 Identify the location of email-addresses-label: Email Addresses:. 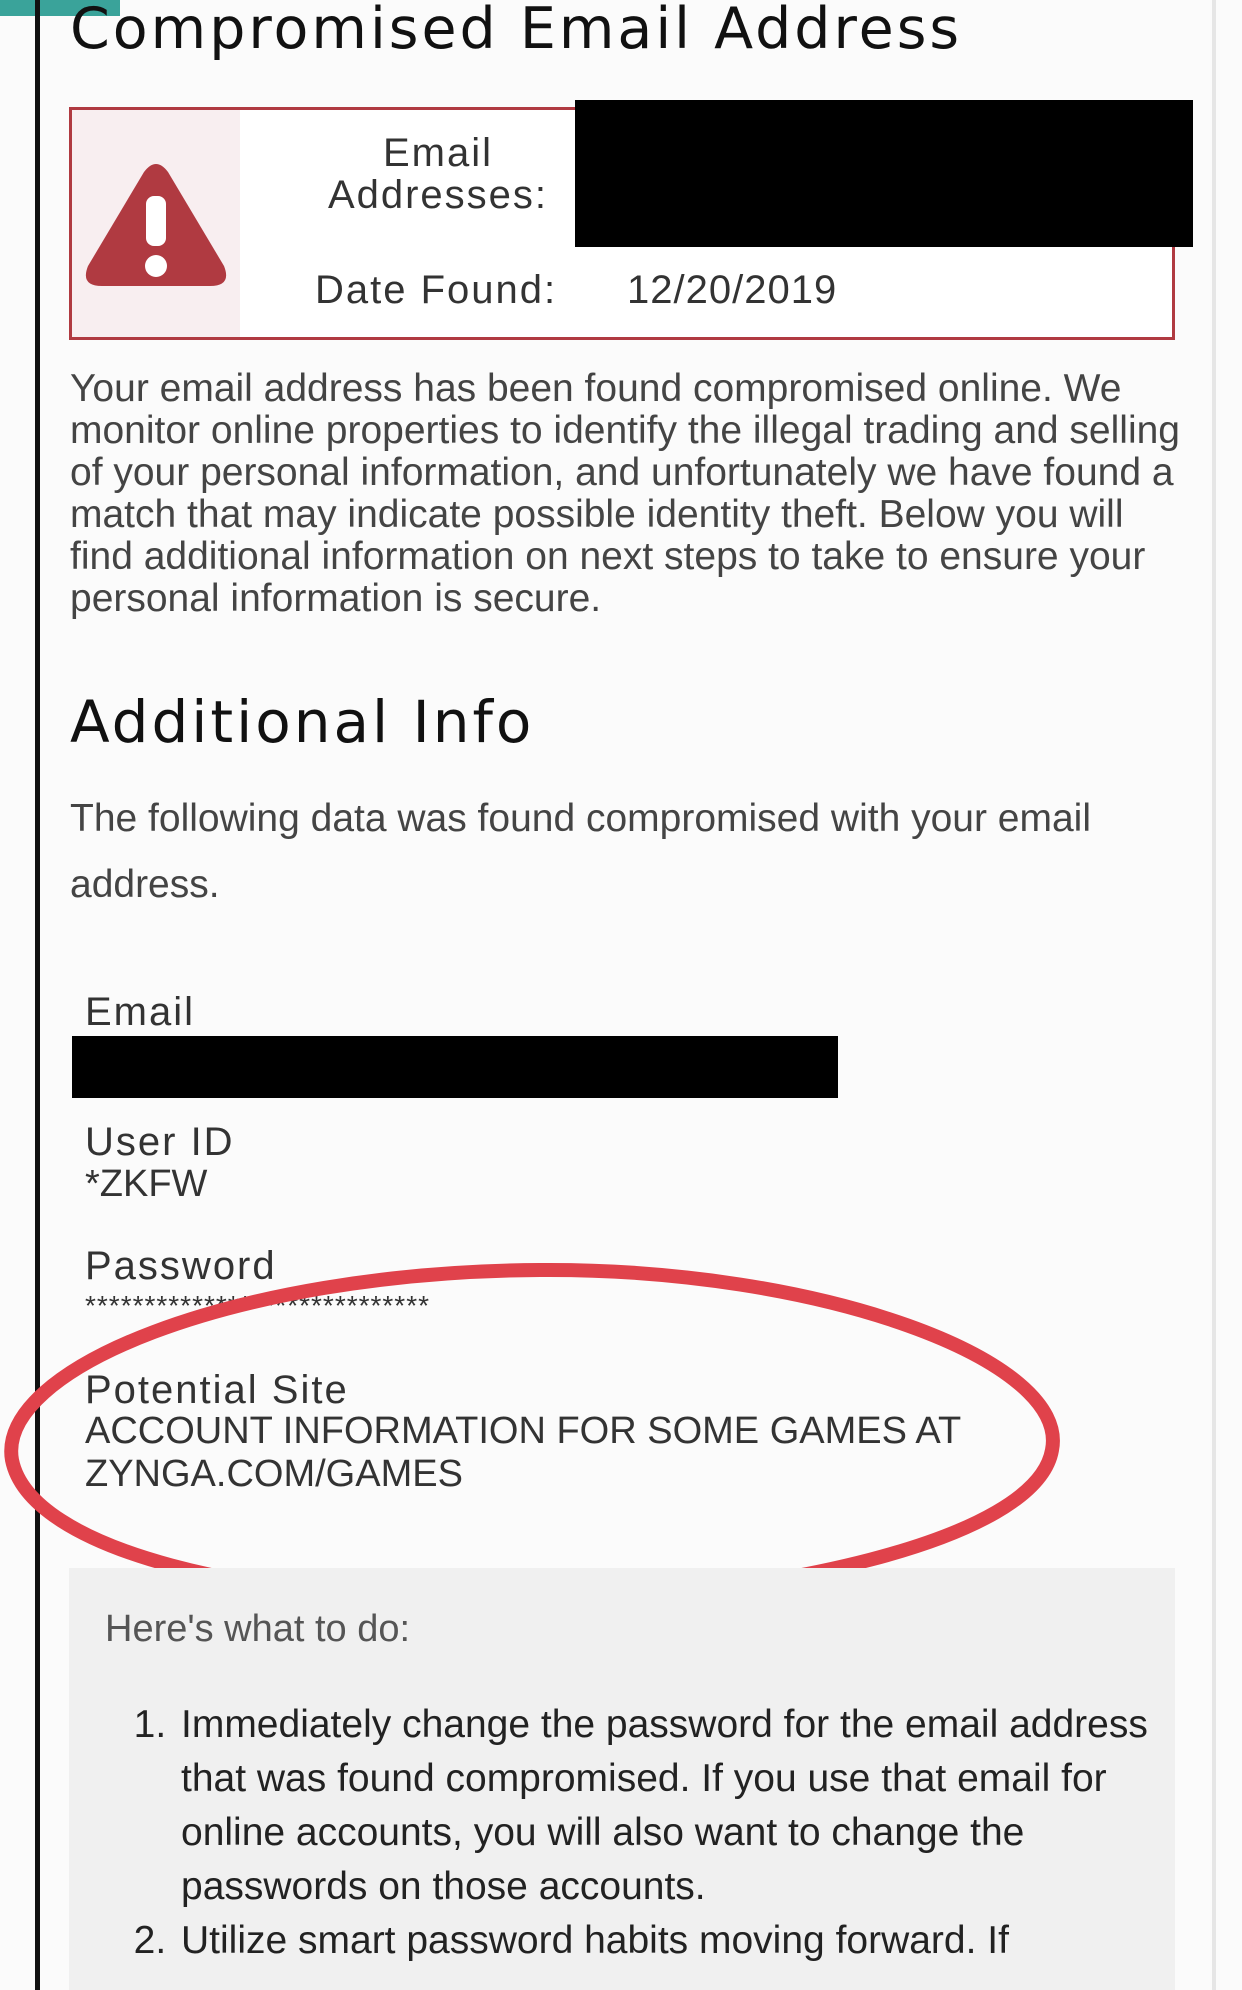
(438, 174).